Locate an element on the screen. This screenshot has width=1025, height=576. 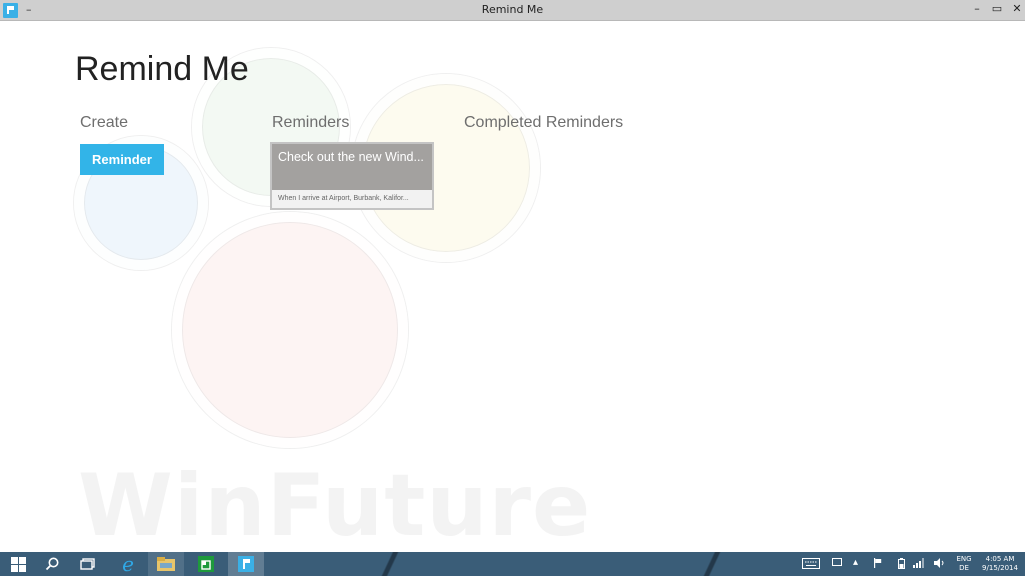
watermark-text: WinFuture is located at coordinates (335, 506).